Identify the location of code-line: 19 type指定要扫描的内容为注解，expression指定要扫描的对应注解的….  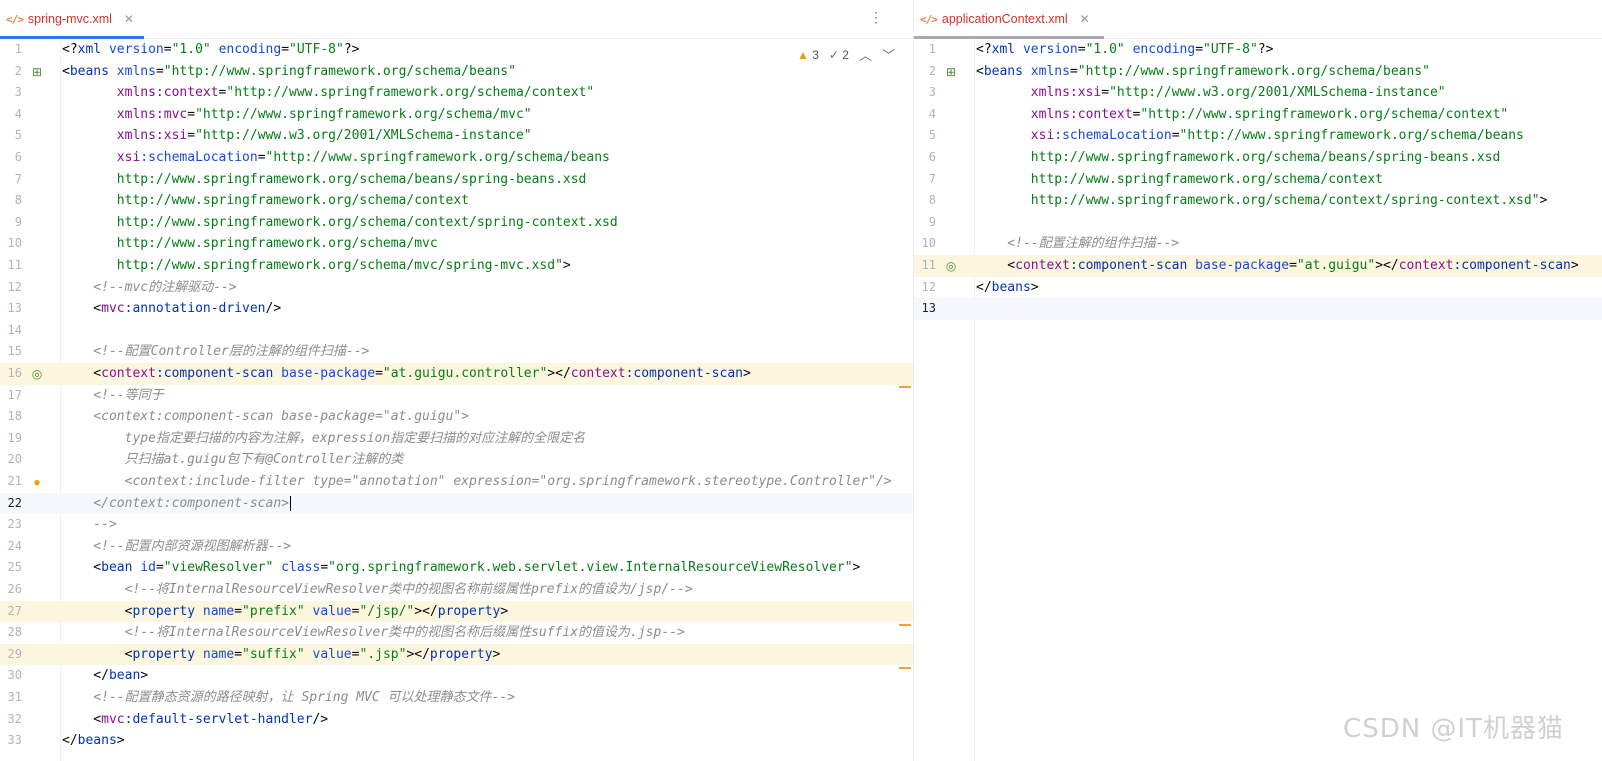
(456, 439).